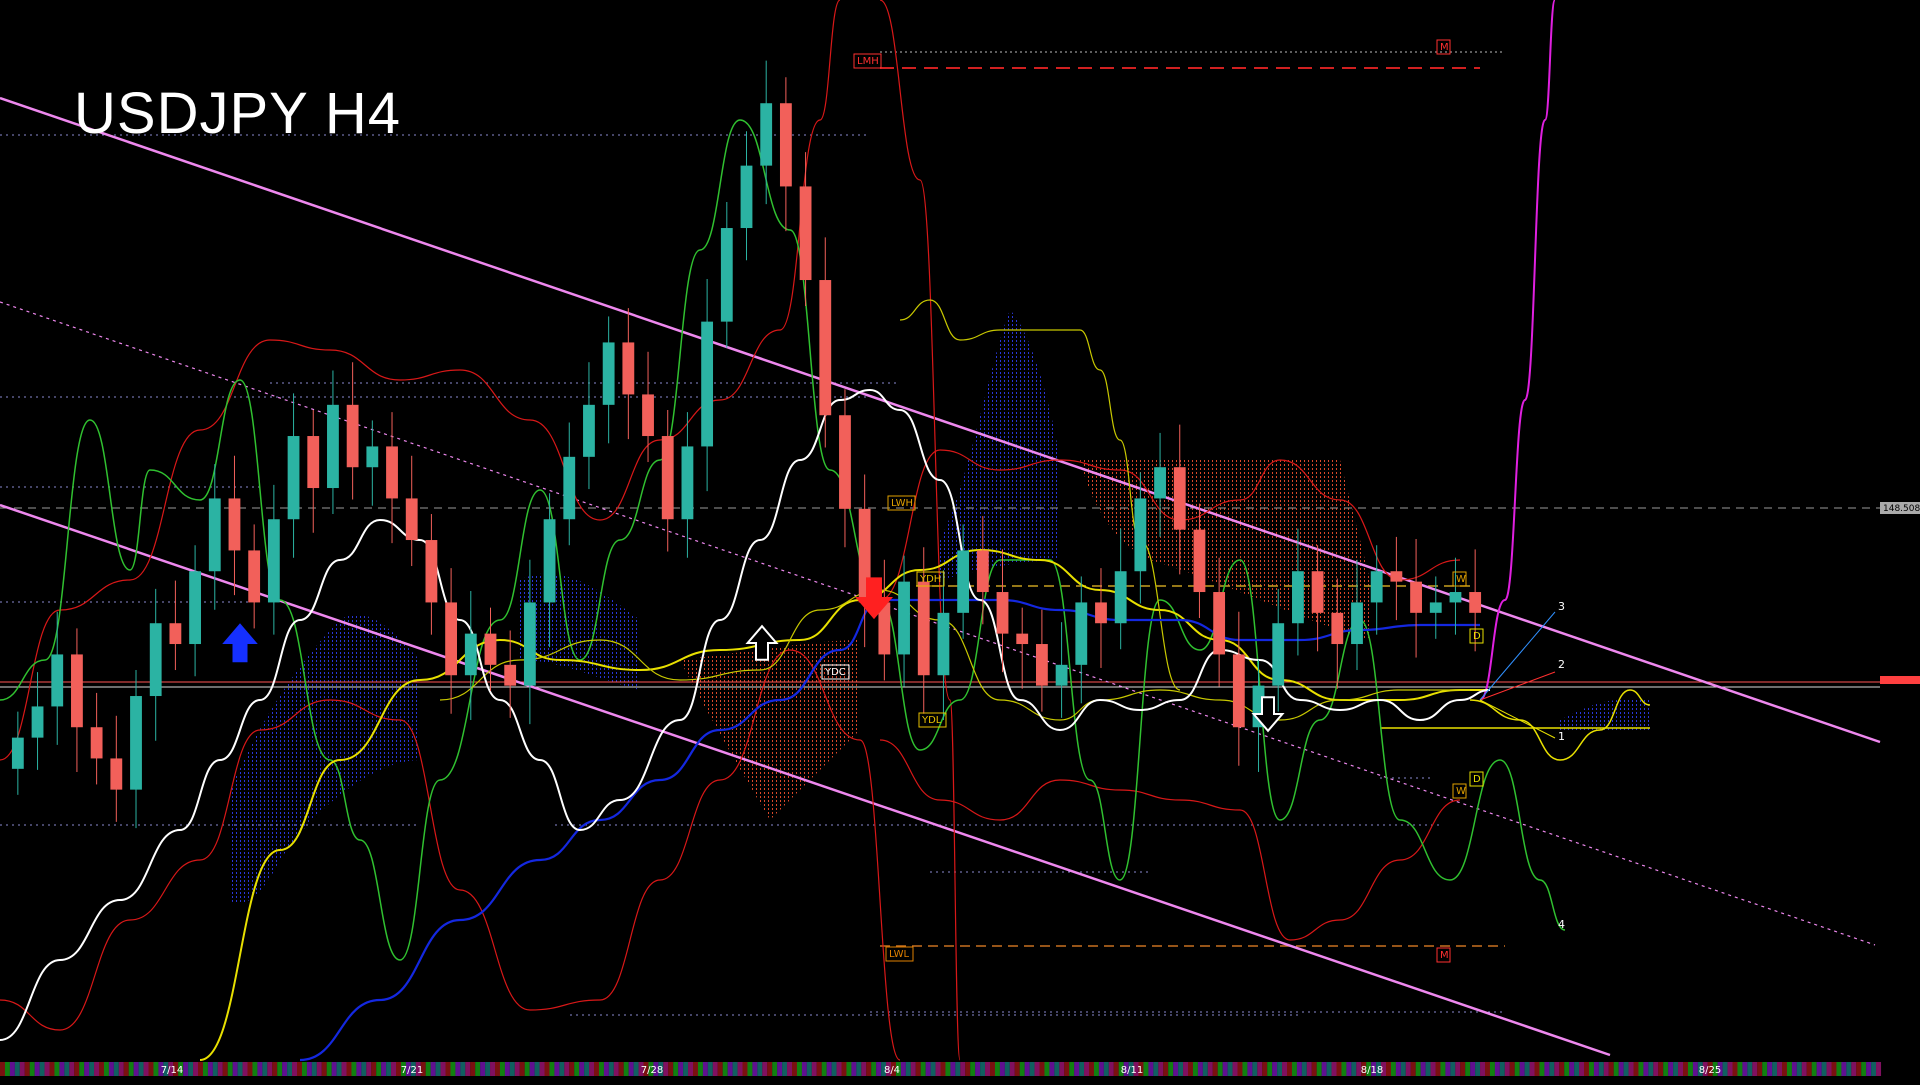  What do you see at coordinates (1444, 955) in the screenshot?
I see `level-label-m-bottom: M` at bounding box center [1444, 955].